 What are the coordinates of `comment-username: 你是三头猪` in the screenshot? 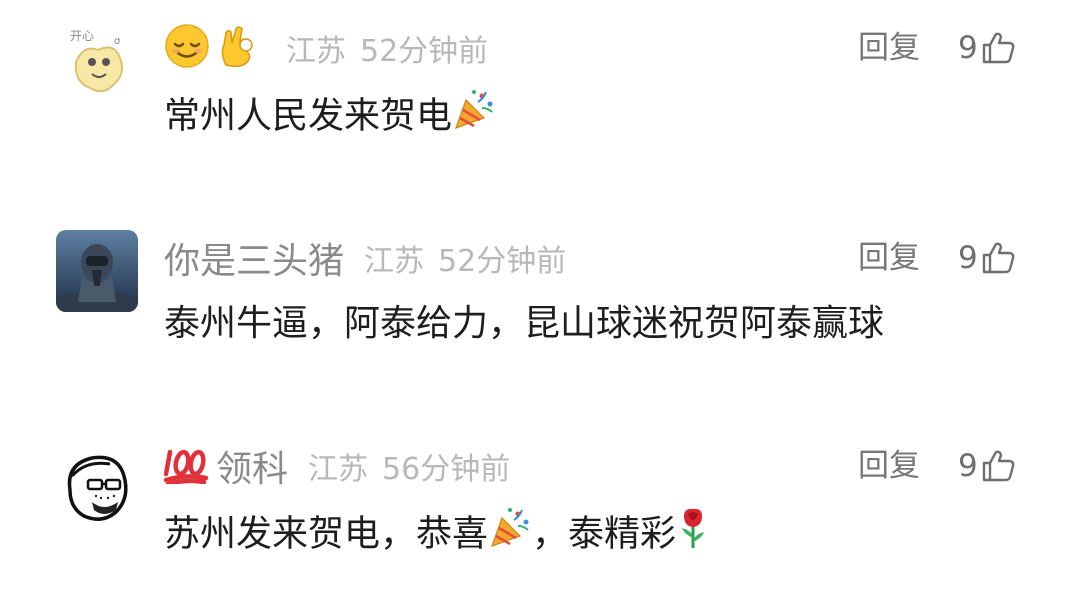 It's located at (254, 258).